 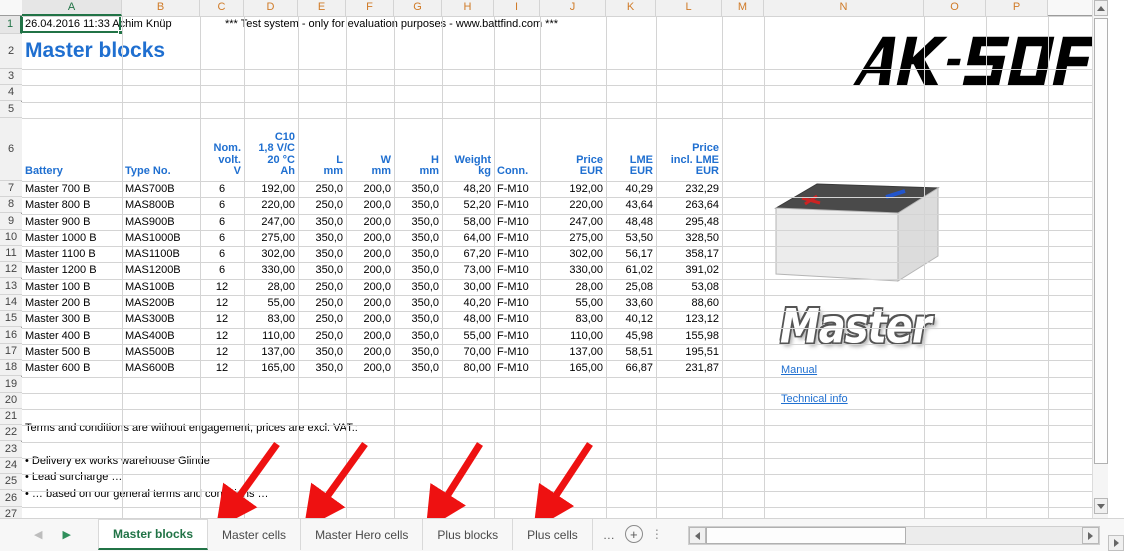 I want to click on table-cell: 56,17, so click(x=631, y=254).